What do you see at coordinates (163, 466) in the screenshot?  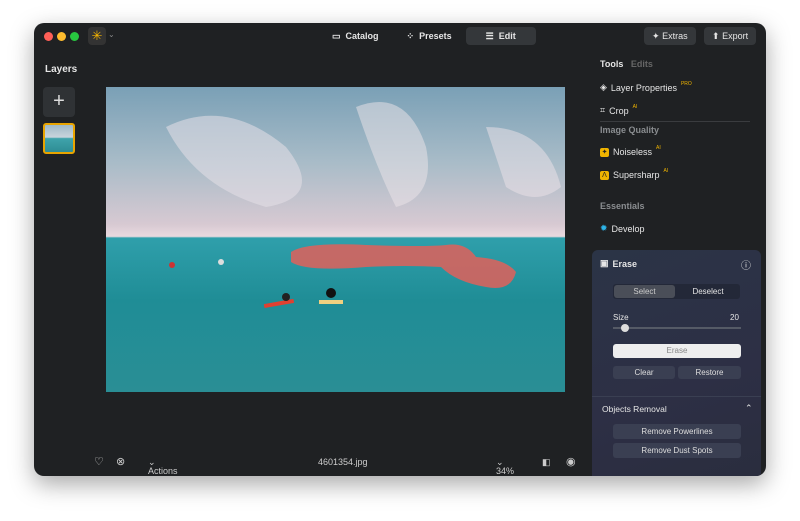 I see `actions-menu: Actions ⌄` at bounding box center [163, 466].